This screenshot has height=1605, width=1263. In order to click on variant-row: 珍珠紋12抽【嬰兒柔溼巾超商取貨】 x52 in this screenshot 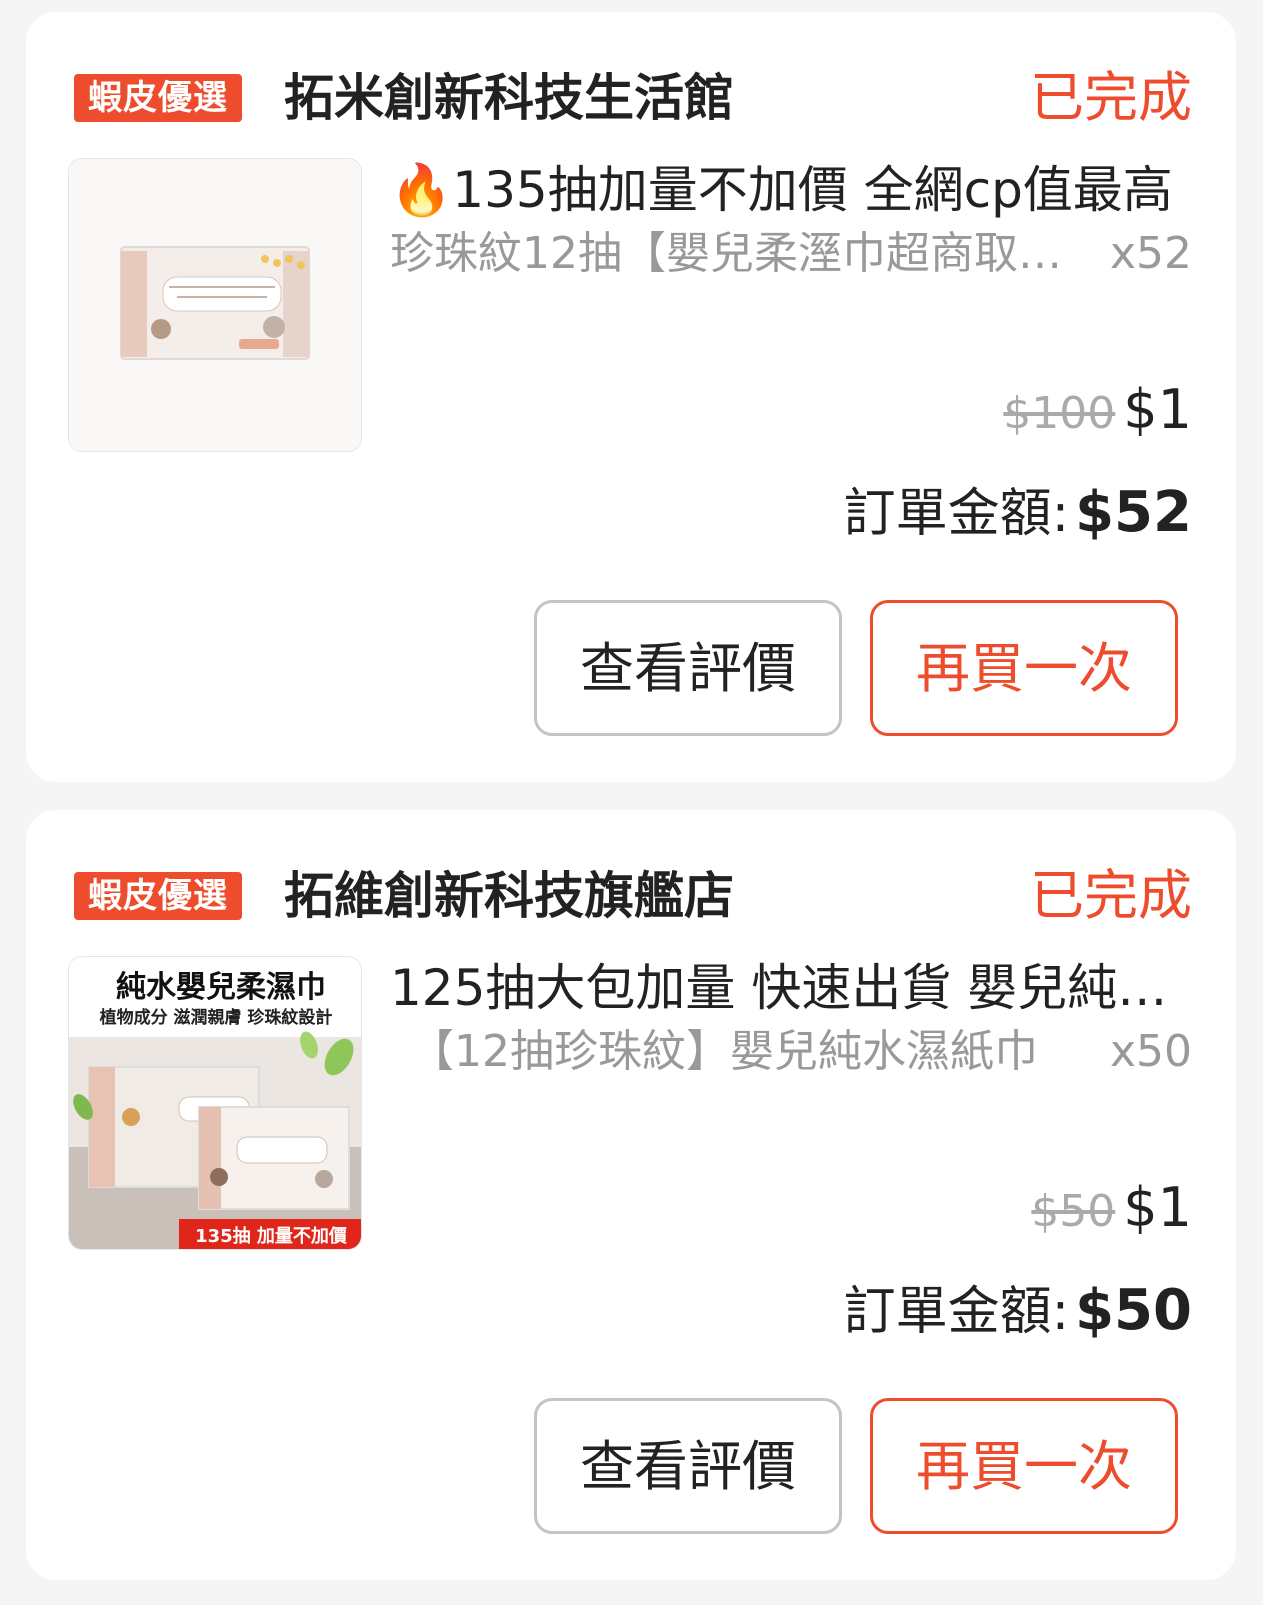, I will do `click(791, 254)`.